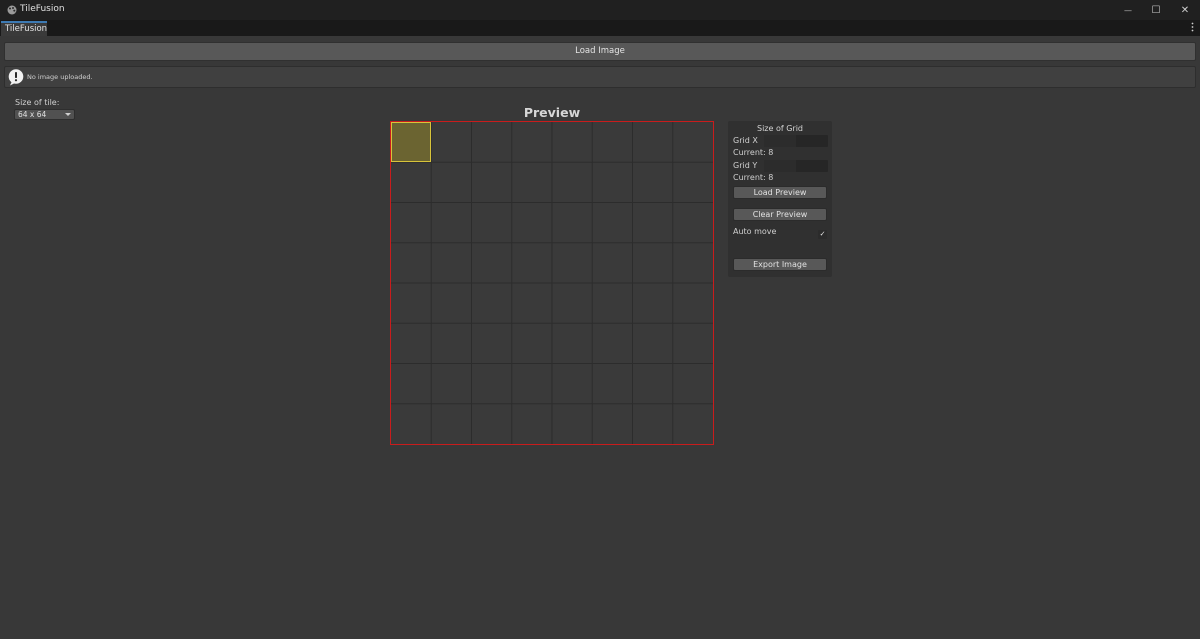  What do you see at coordinates (780, 192) in the screenshot?
I see `load-preview-button: Load Preview` at bounding box center [780, 192].